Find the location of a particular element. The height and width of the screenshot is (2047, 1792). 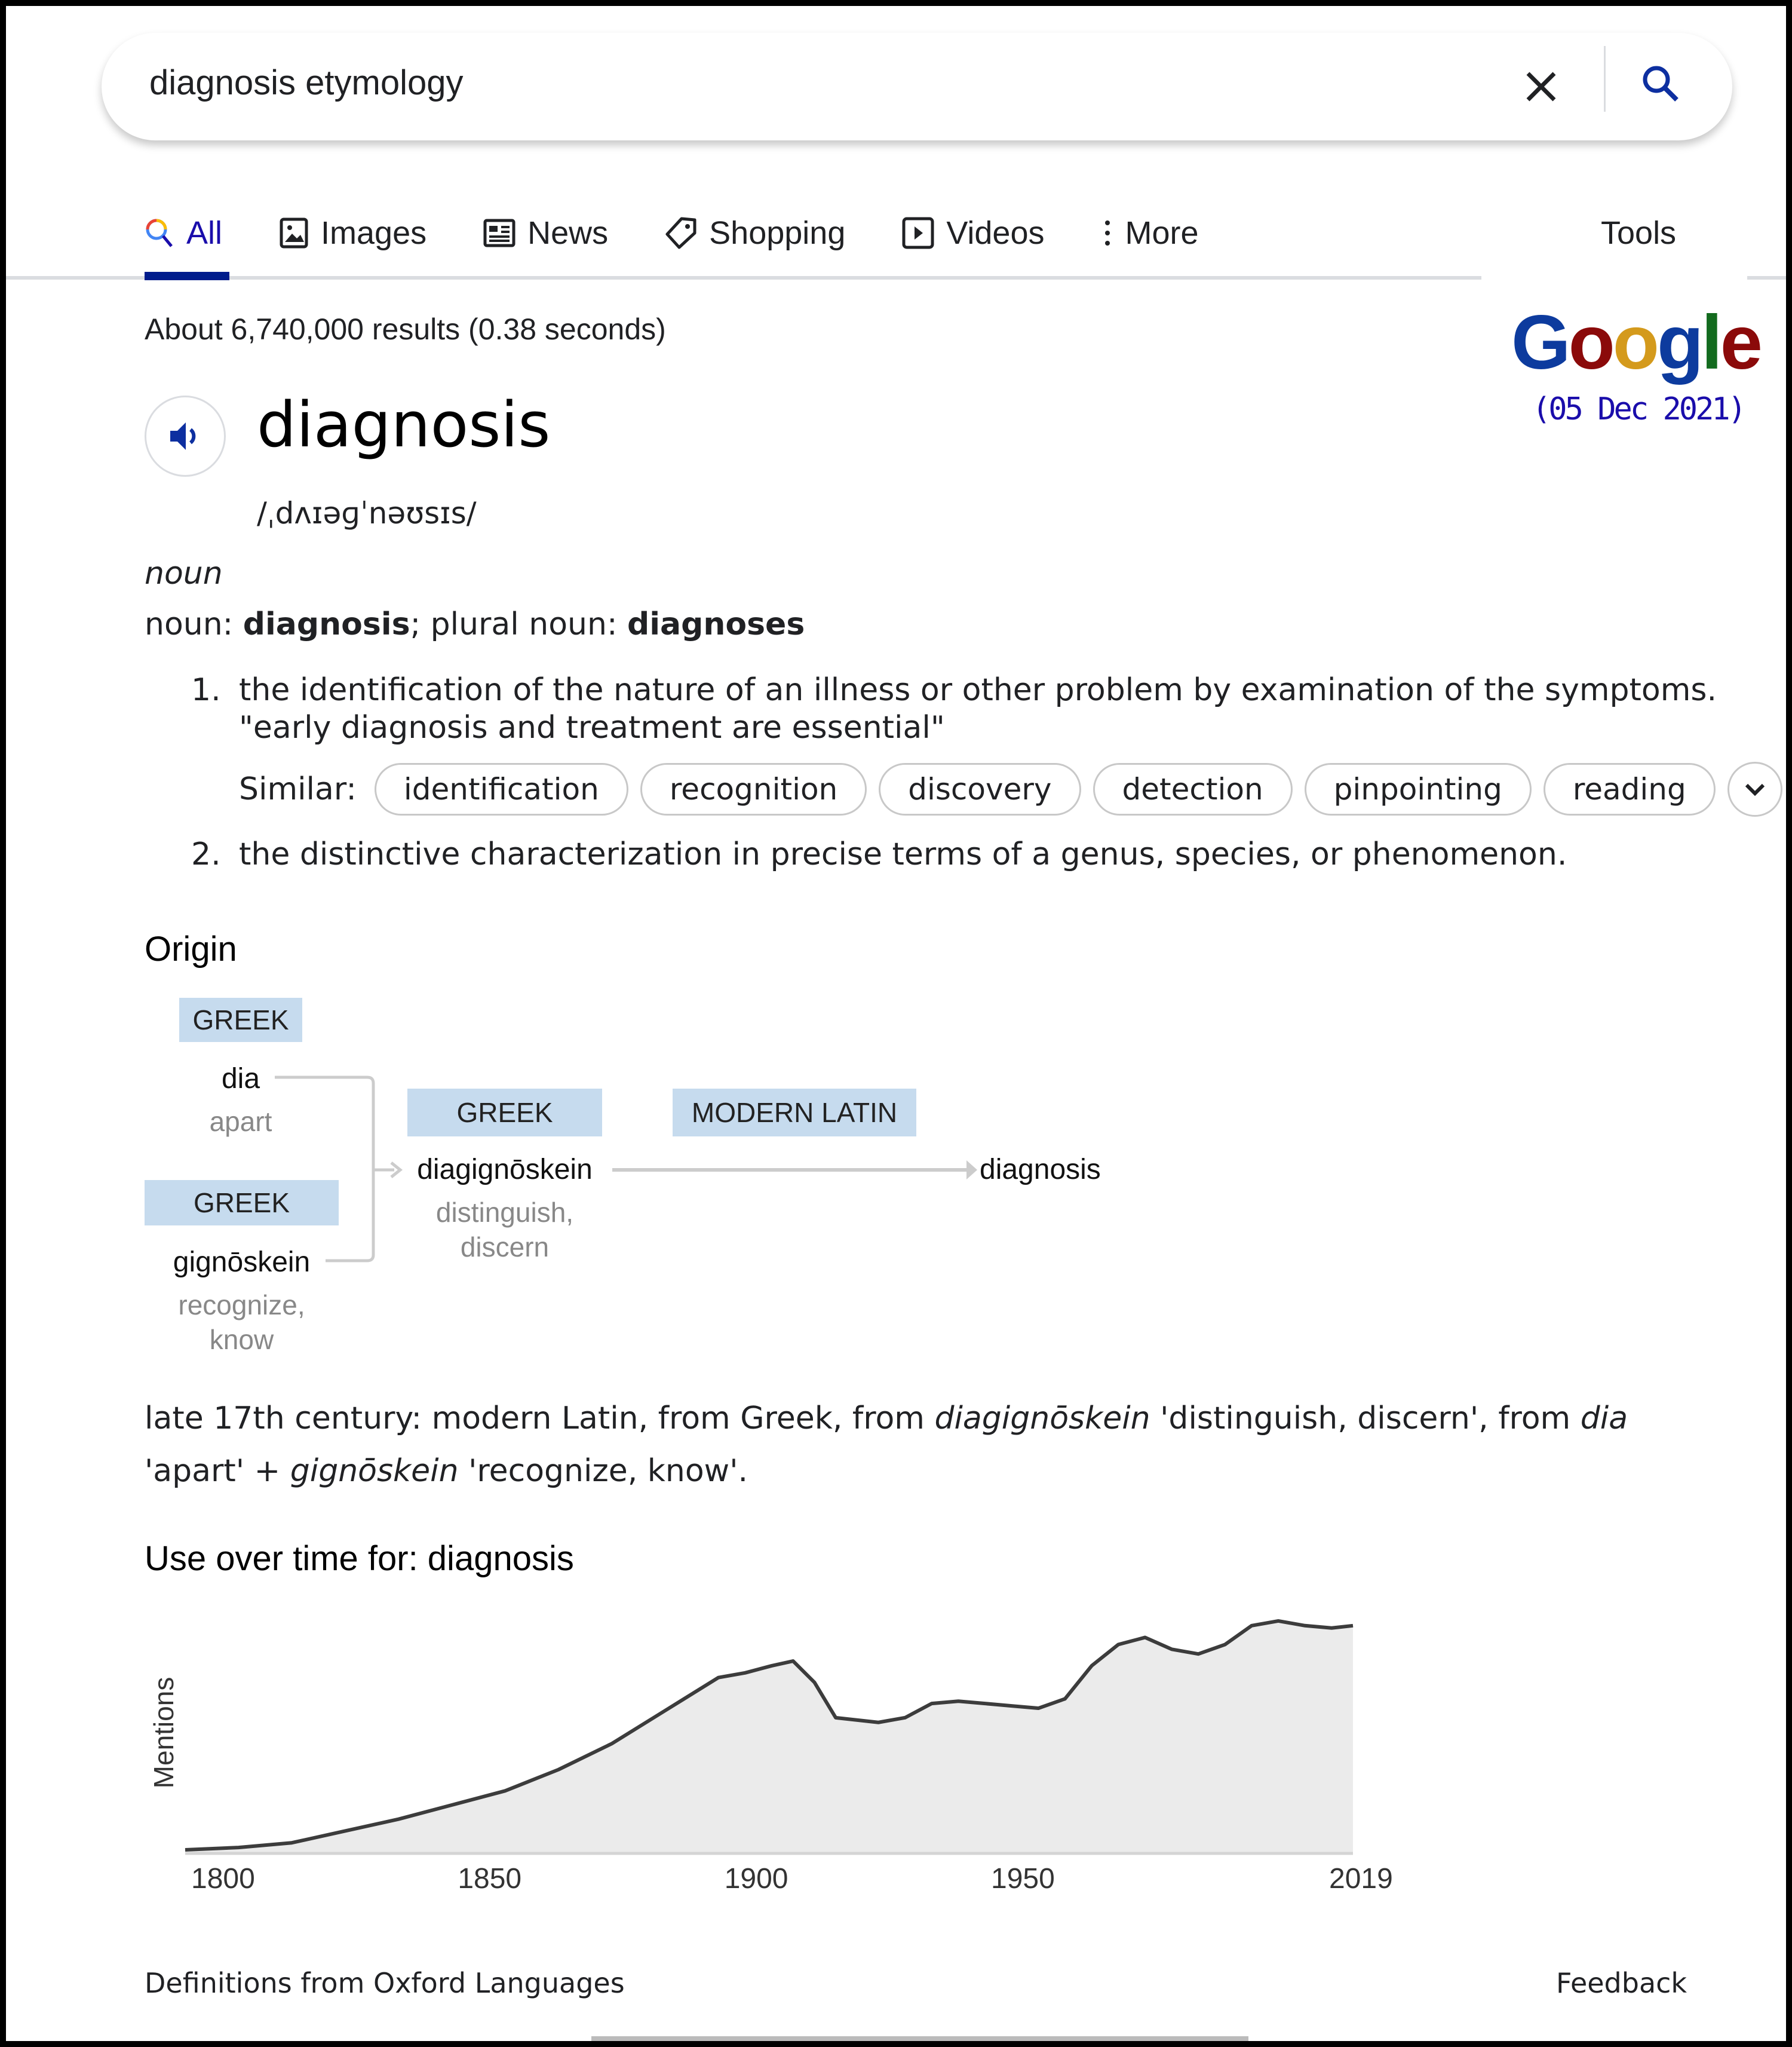

search-icon is located at coordinates (1661, 84).